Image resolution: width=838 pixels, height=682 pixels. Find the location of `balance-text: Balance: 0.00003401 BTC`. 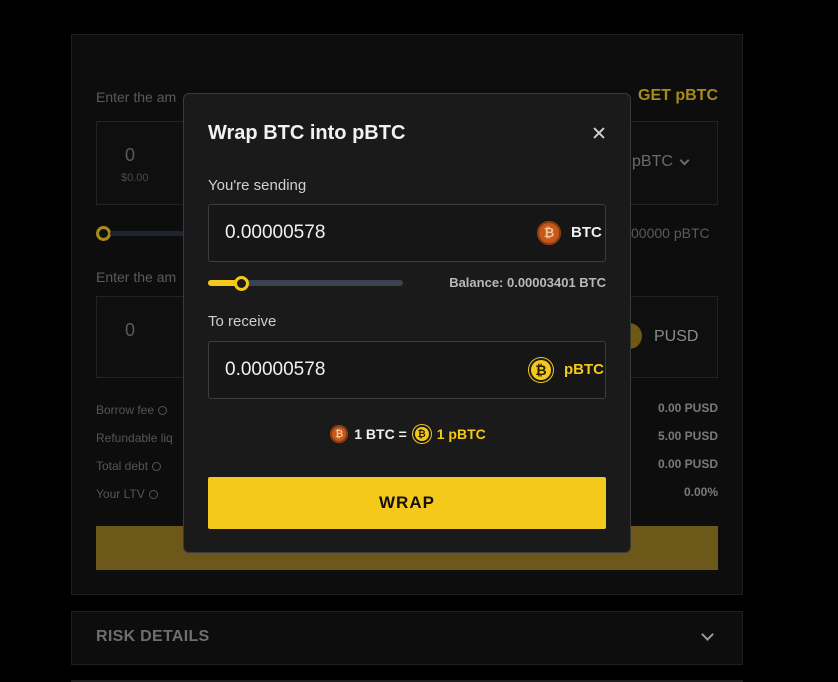

balance-text: Balance: 0.00003401 BTC is located at coordinates (527, 282).